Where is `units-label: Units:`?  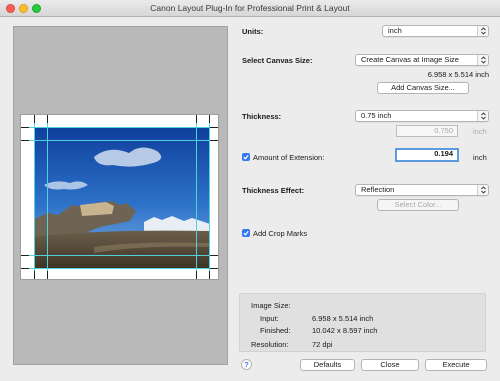
units-label: Units: is located at coordinates (253, 31).